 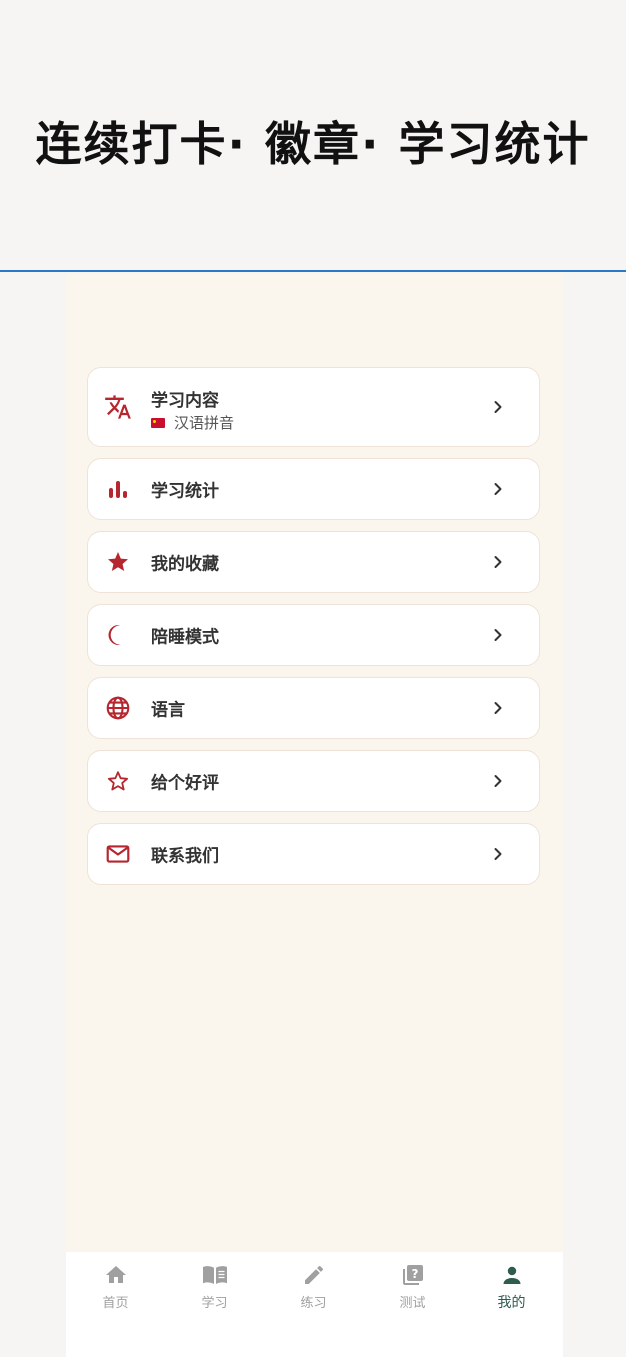 I want to click on star-outline-icon, so click(x=118, y=781).